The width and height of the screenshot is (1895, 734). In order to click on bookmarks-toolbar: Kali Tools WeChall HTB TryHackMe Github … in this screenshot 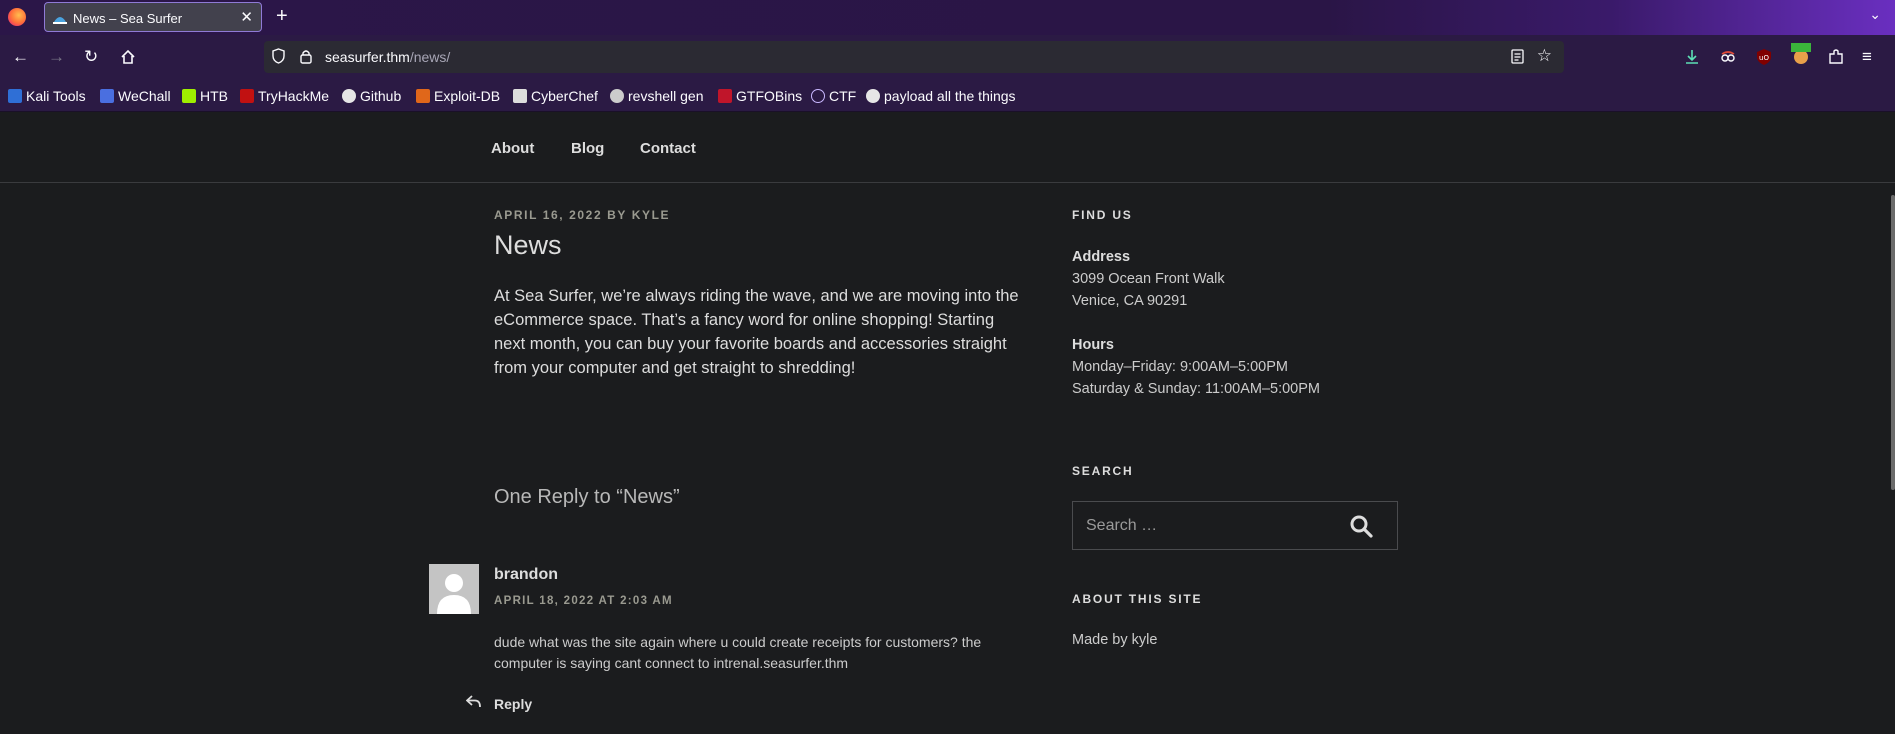, I will do `click(947, 97)`.